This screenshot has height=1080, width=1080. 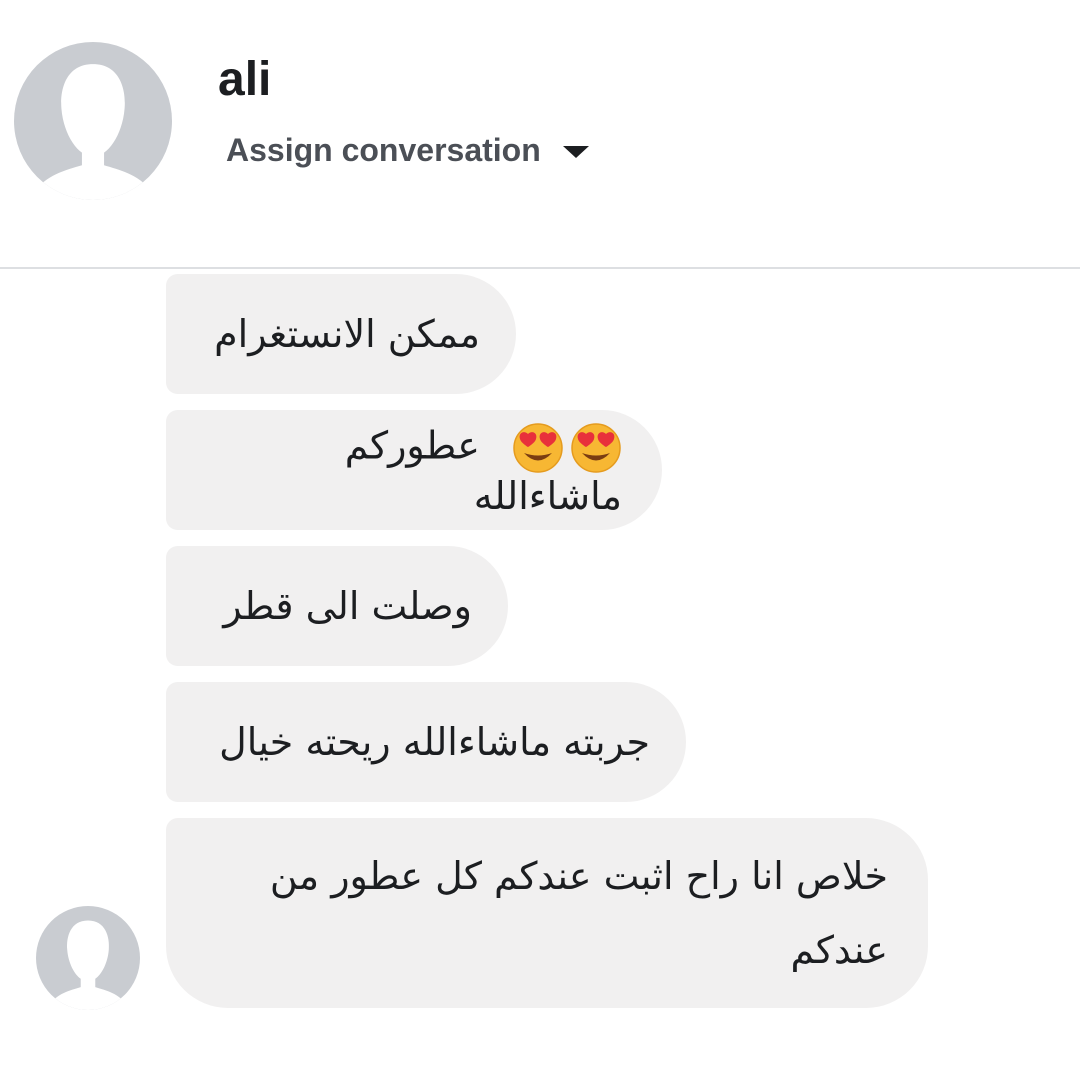 What do you see at coordinates (434, 742) in the screenshot?
I see `message-text: جربته ماشاءالله ريحته خيال` at bounding box center [434, 742].